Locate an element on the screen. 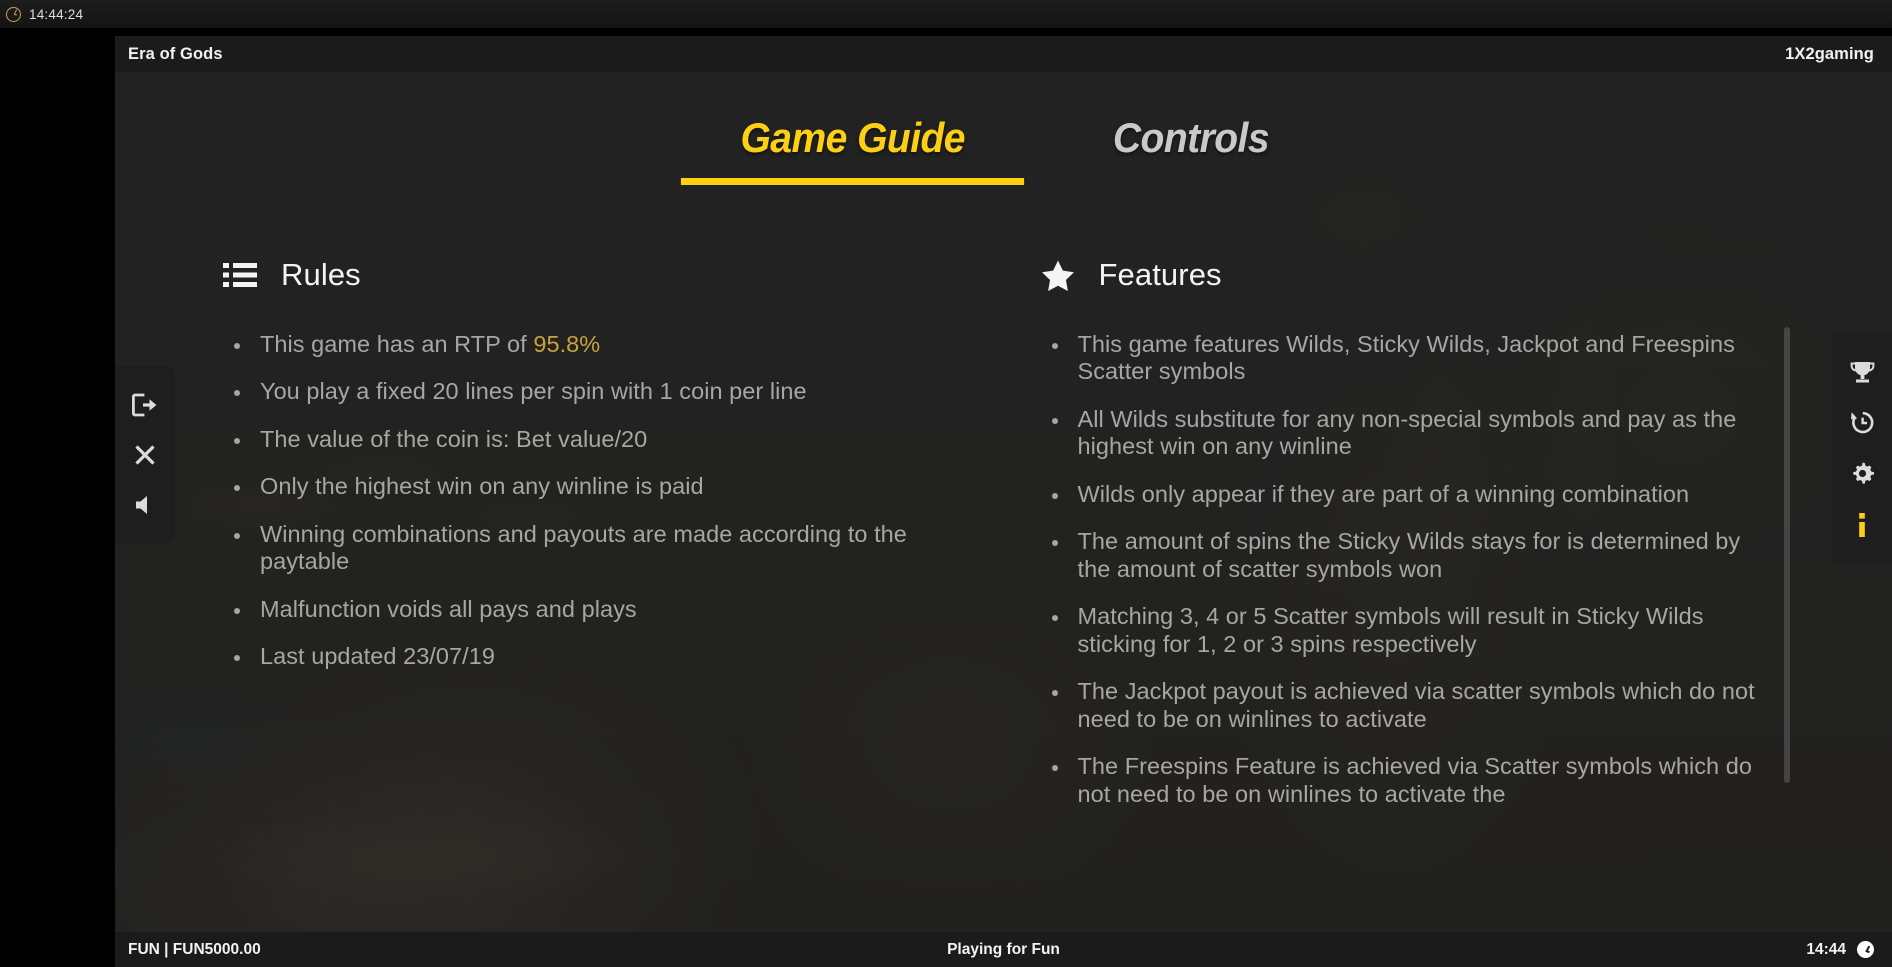  status-bar: FUN | FUN5000.00 Playing for Fun 14:44 is located at coordinates (1003, 949).